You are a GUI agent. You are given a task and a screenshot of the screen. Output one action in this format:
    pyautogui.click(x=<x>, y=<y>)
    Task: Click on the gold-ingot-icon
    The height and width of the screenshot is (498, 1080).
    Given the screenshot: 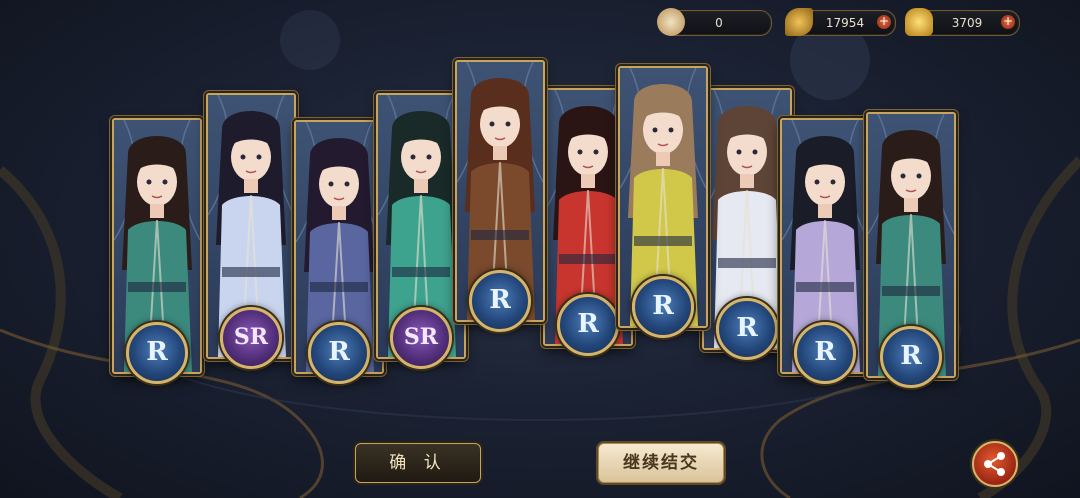 What is the action you would take?
    pyautogui.click(x=919, y=22)
    